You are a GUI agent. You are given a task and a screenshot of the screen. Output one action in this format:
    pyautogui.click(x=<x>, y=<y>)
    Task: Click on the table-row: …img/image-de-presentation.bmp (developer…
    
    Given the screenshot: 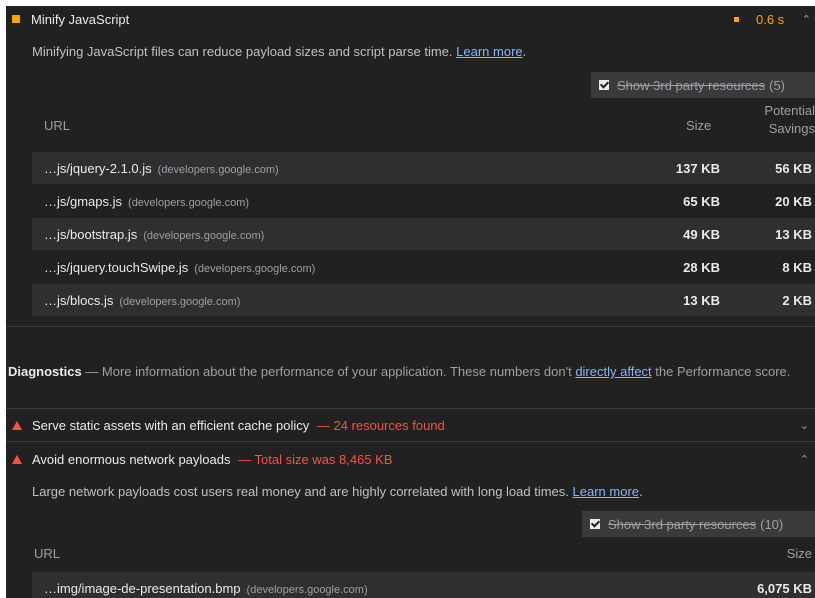 What is the action you would take?
    pyautogui.click(x=423, y=585)
    